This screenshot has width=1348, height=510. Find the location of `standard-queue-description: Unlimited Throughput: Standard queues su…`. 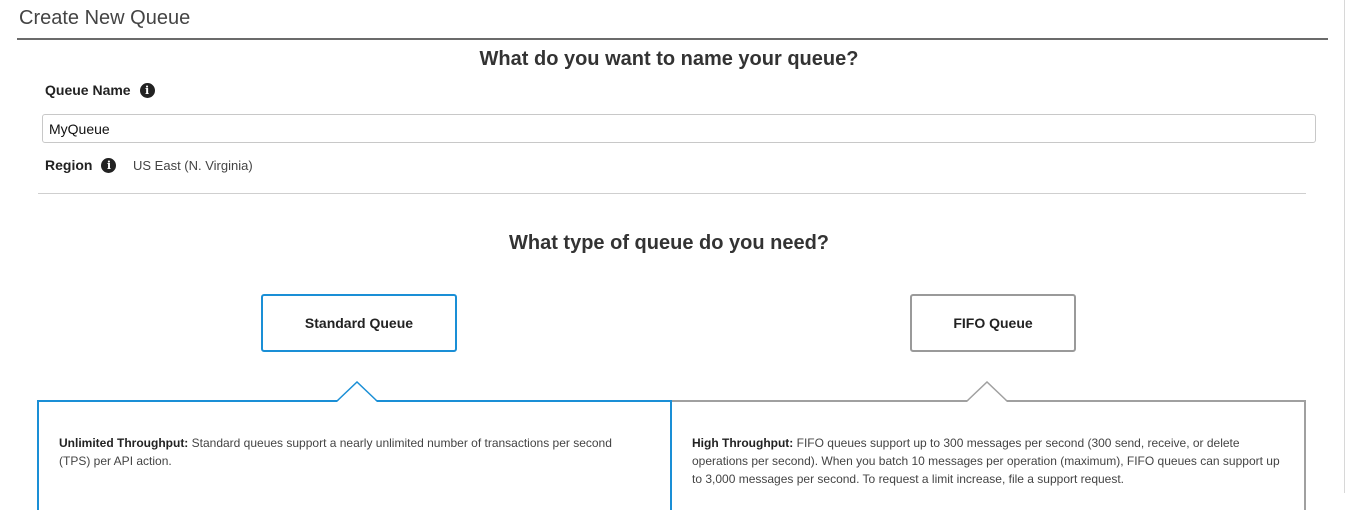

standard-queue-description: Unlimited Throughput: Standard queues su… is located at coordinates (349, 452).